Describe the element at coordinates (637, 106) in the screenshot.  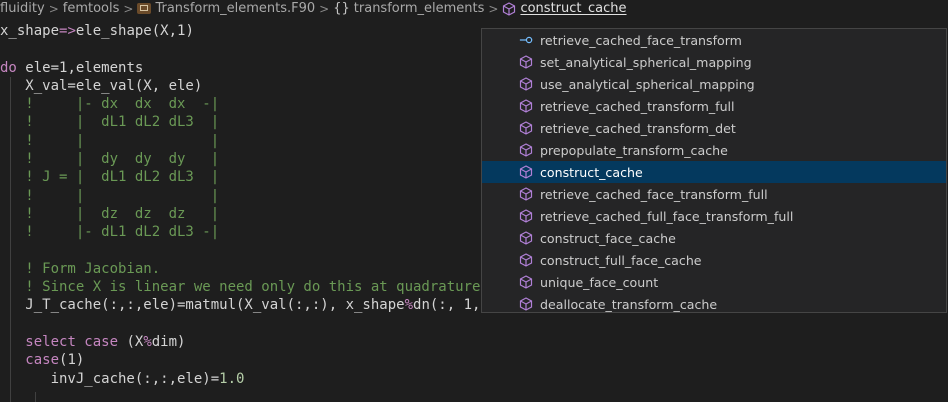
I see `suggestion-label: retrieve_cached_transform_full` at that location.